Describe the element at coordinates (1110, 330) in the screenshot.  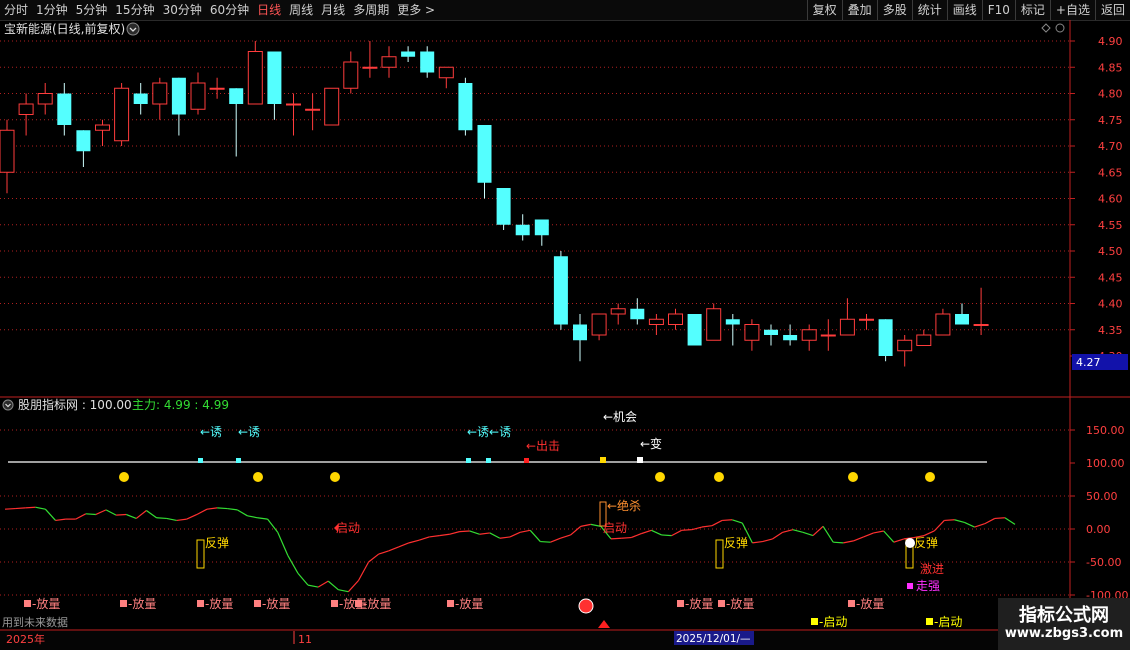
I see `price-tick-label: 4.35` at that location.